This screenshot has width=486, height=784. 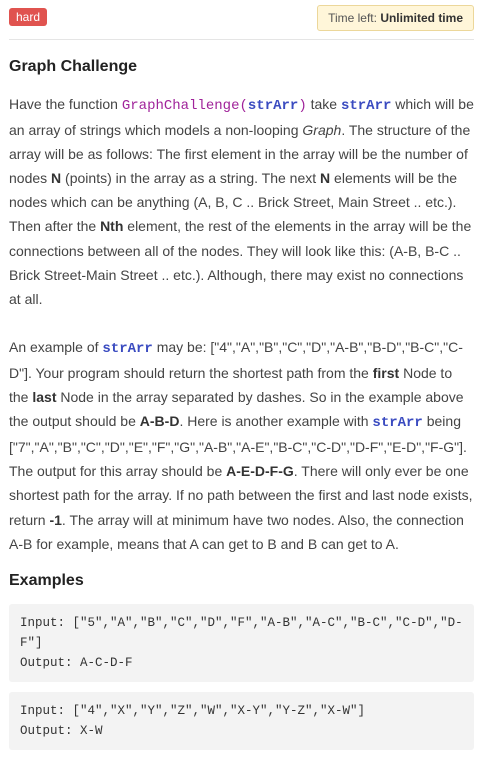 I want to click on time-left-value: Unlimited time, so click(x=421, y=18).